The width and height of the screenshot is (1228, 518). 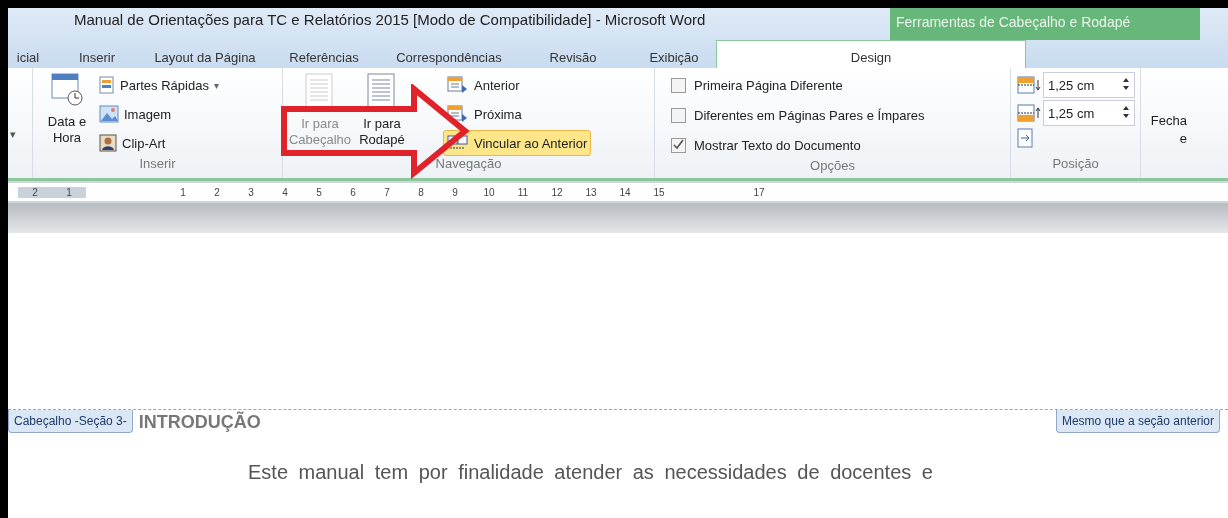 I want to click on ribbon-button: Anterior, so click(x=517, y=85).